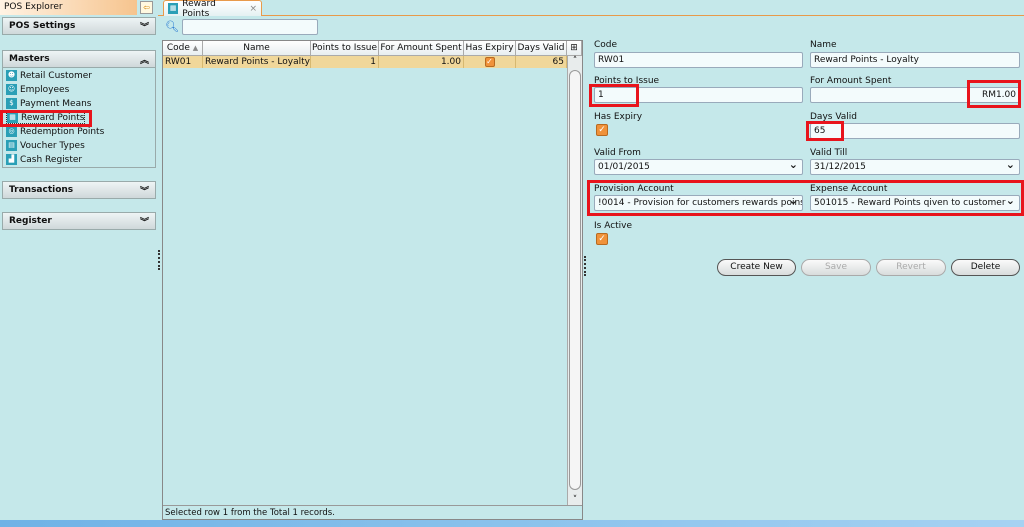 This screenshot has width=1024, height=527. I want to click on vertical-scrollbar: ˄ ˅, so click(574, 280).